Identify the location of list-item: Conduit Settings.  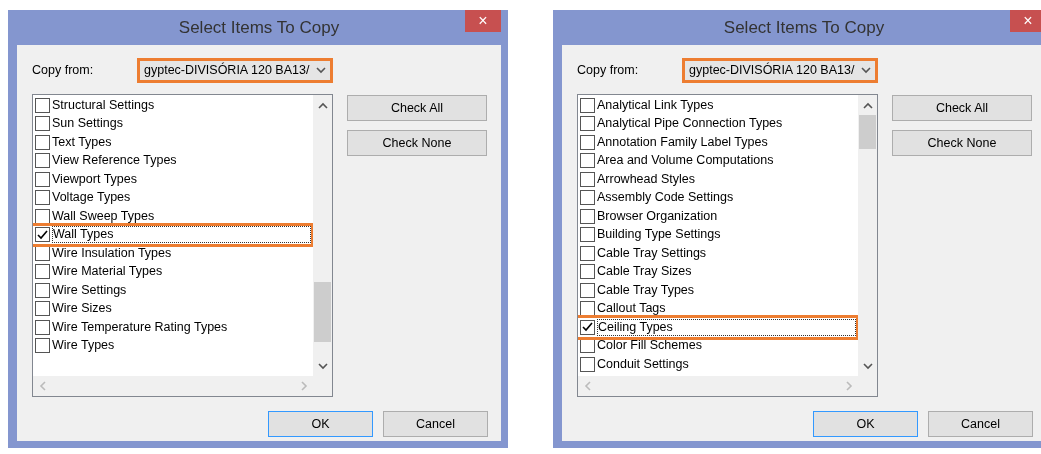
(717, 364).